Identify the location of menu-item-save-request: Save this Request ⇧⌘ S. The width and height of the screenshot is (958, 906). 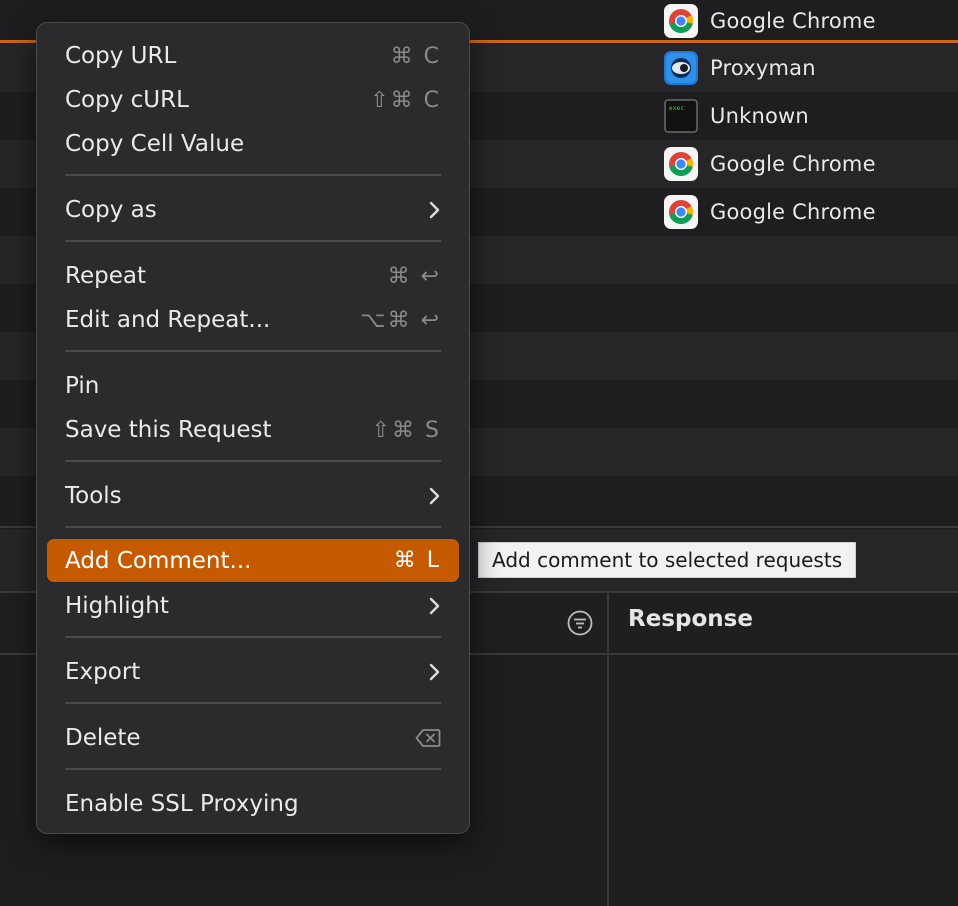
(253, 430).